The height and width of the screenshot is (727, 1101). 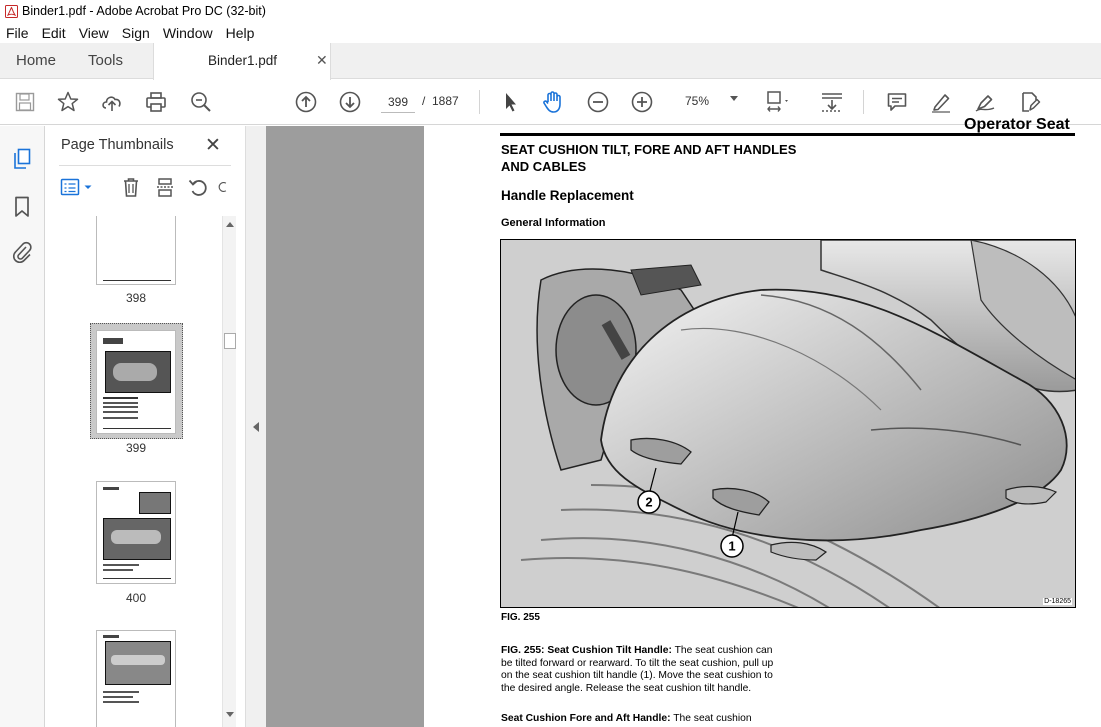 What do you see at coordinates (145, 165) in the screenshot?
I see `panel-divider` at bounding box center [145, 165].